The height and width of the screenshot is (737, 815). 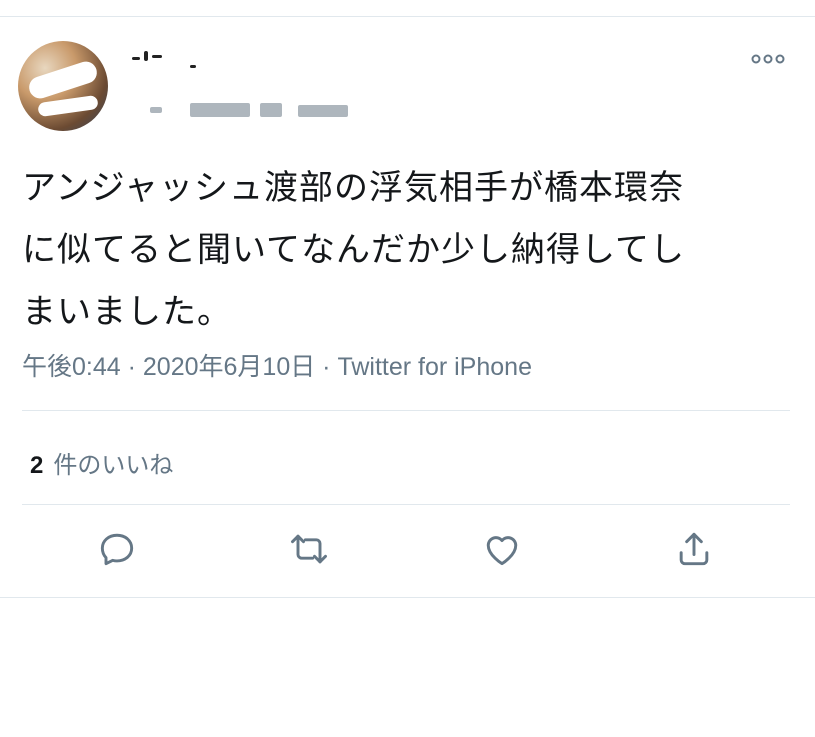 I want to click on bottom-divider, so click(x=407, y=597).